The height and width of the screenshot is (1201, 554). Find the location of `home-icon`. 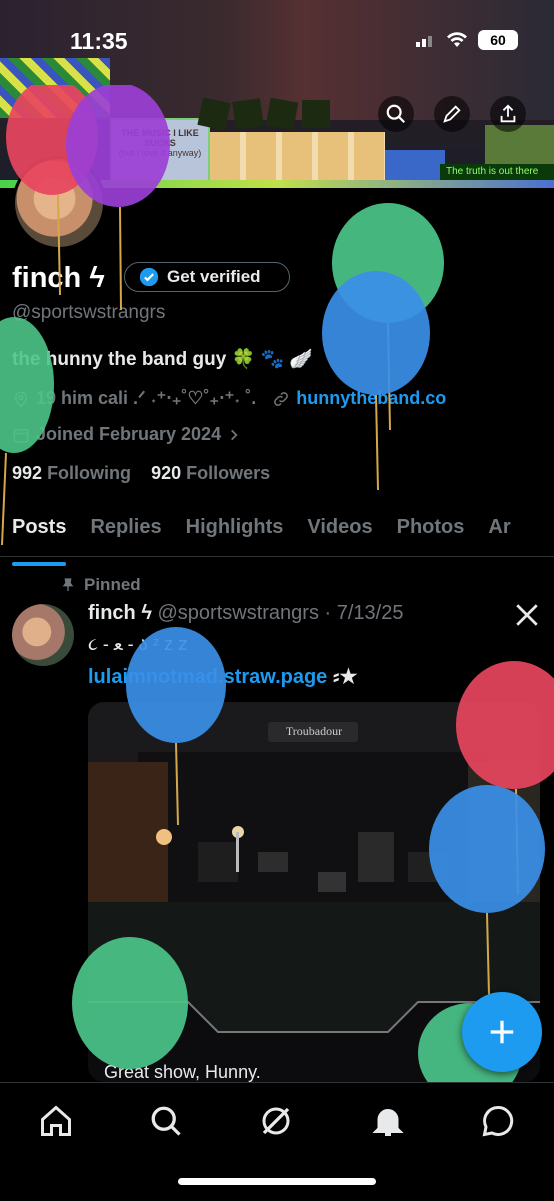

home-icon is located at coordinates (56, 1121).